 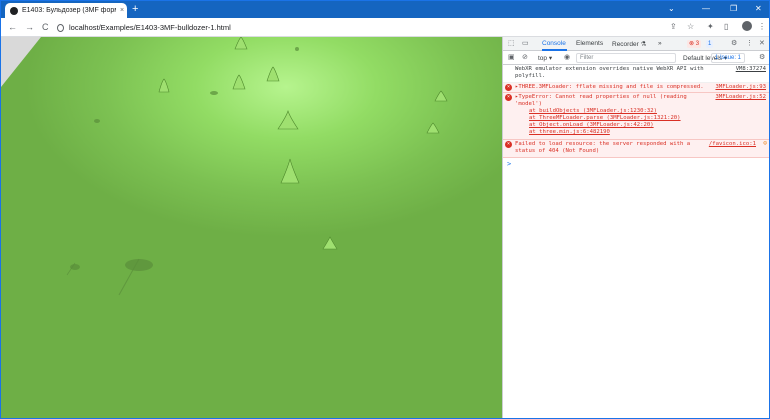 What do you see at coordinates (732, 144) in the screenshot?
I see `message-source-link: /favicon.ico:1` at bounding box center [732, 144].